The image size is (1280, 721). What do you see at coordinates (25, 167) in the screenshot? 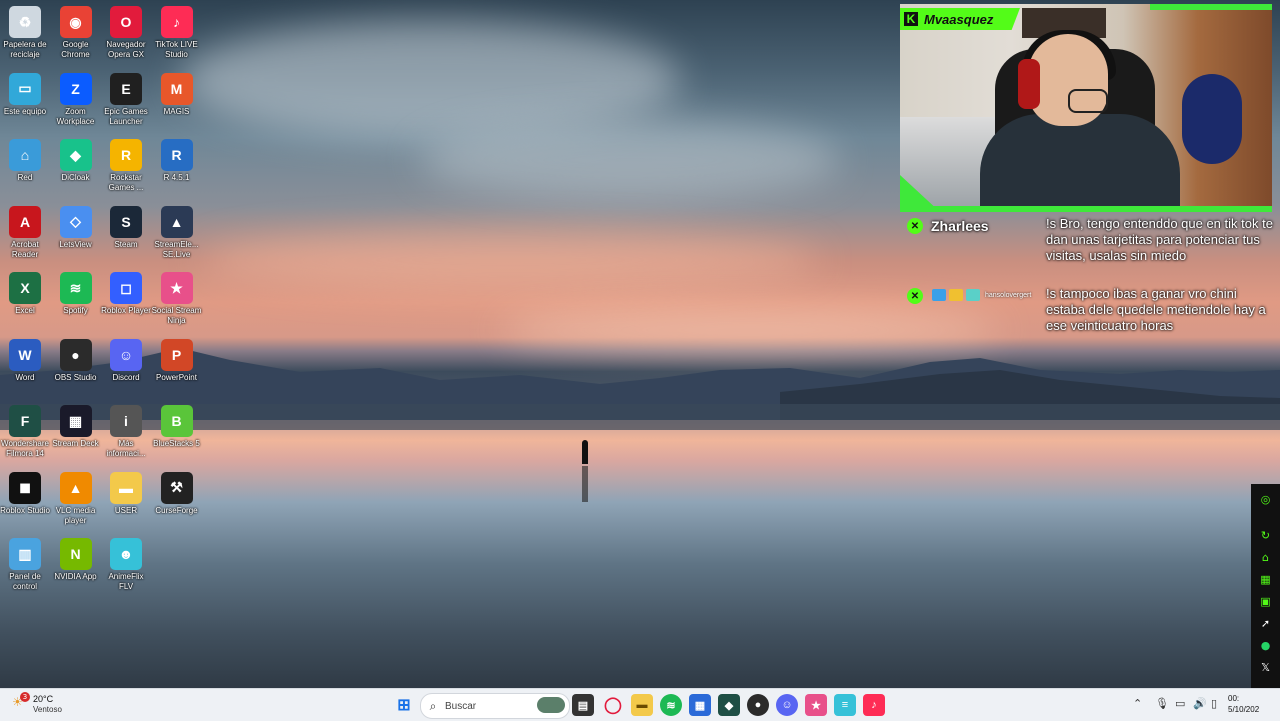
I see `desktop-icon: ⌂ Red` at bounding box center [25, 167].